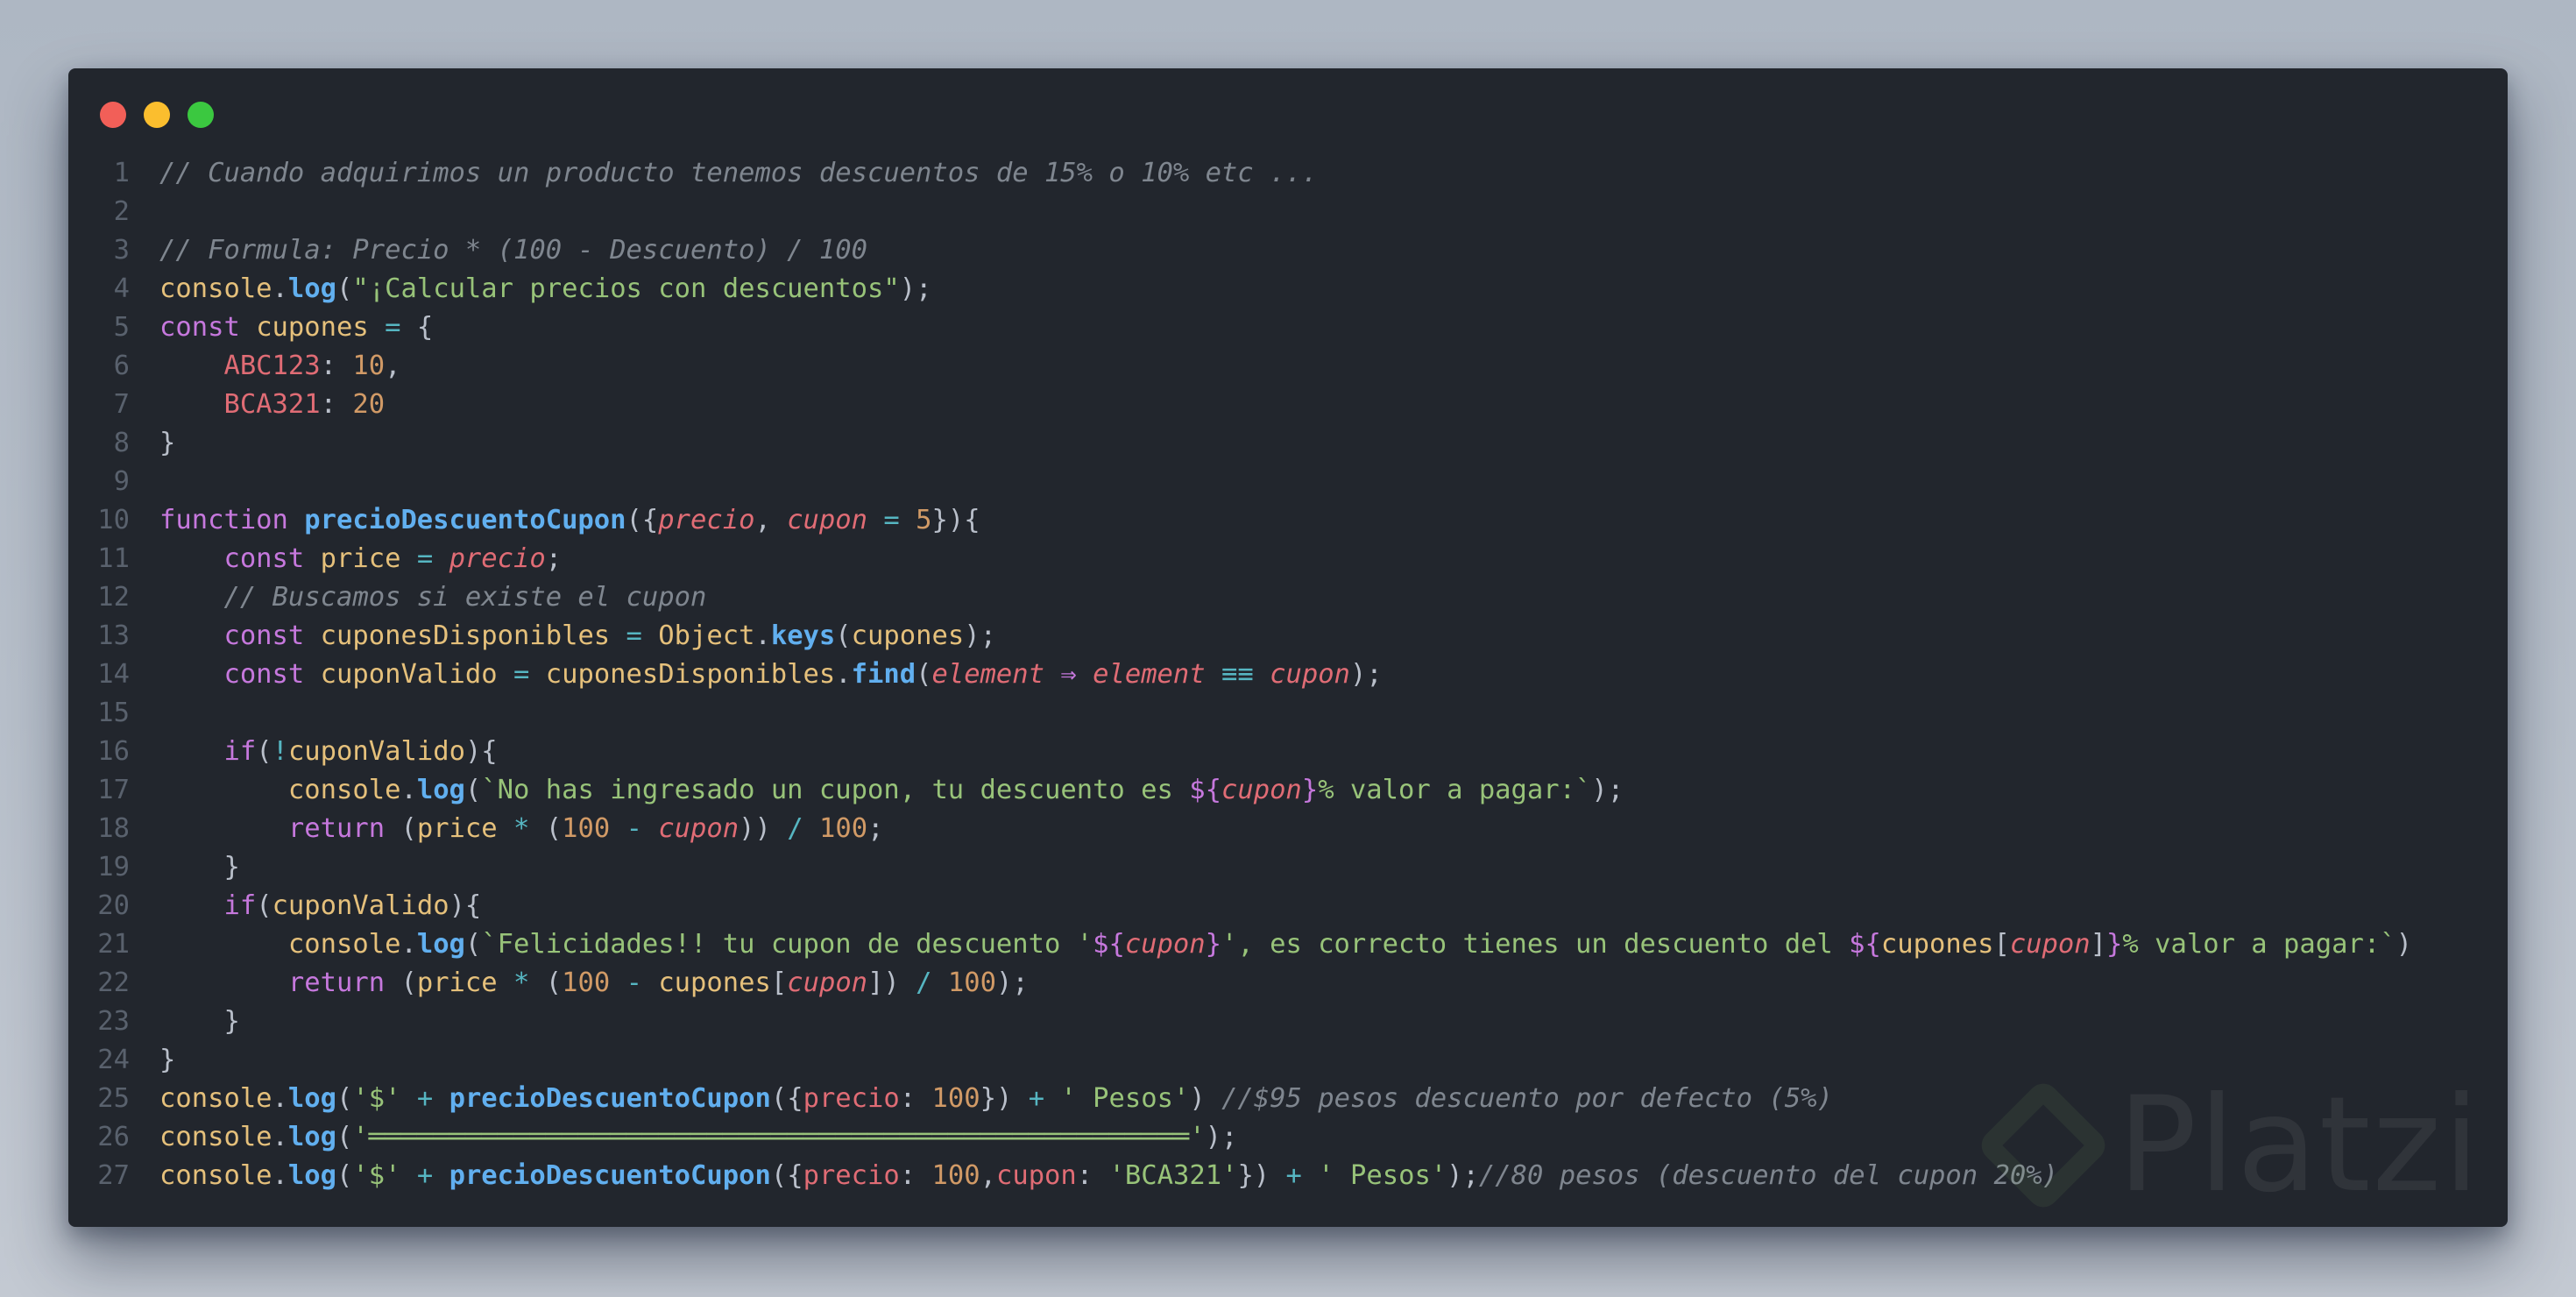  What do you see at coordinates (955, 520) in the screenshot?
I see `code-token: }){` at bounding box center [955, 520].